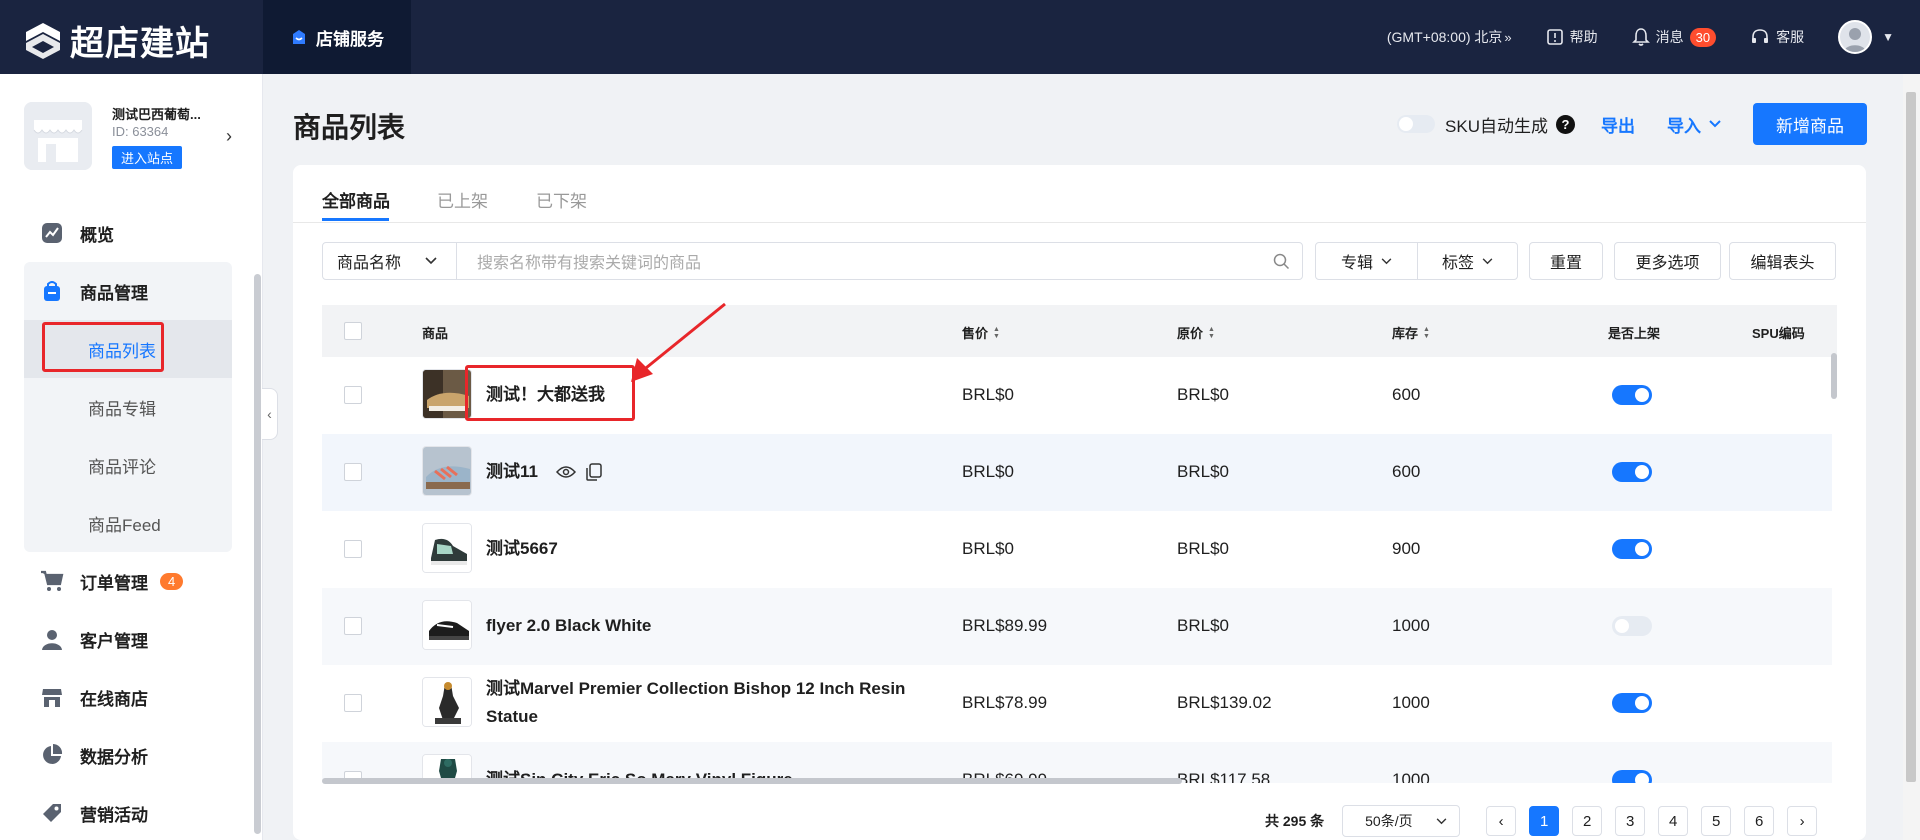 Image resolution: width=1920 pixels, height=840 pixels. What do you see at coordinates (1630, 821) in the screenshot?
I see `page-button: 3` at bounding box center [1630, 821].